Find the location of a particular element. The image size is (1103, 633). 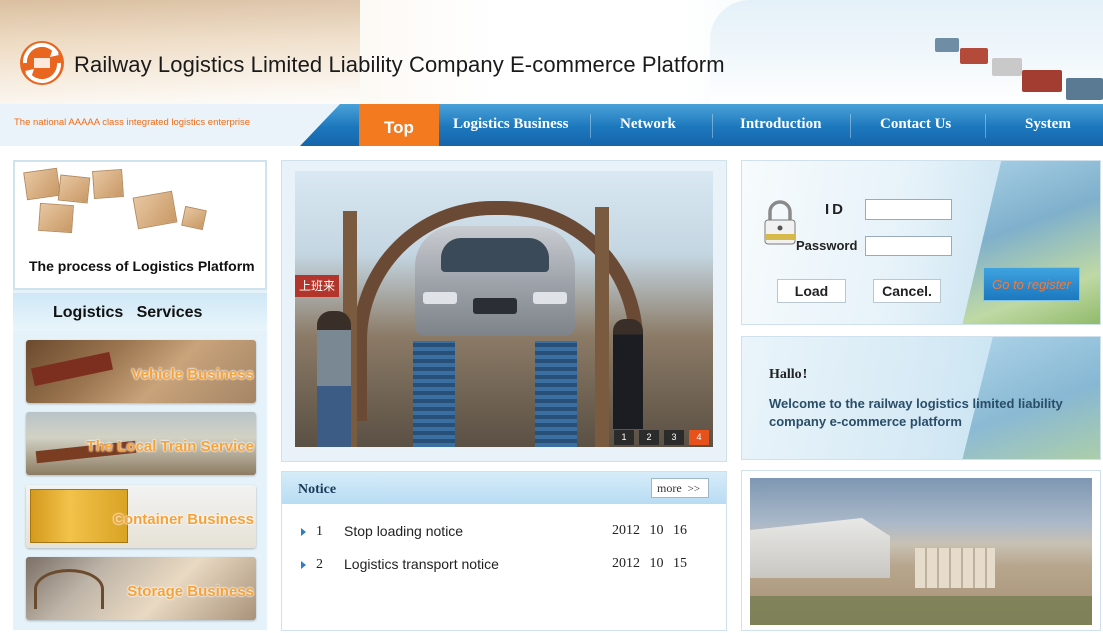

logistics-process-banner: The process of Logistics Platform is located at coordinates (140, 225).